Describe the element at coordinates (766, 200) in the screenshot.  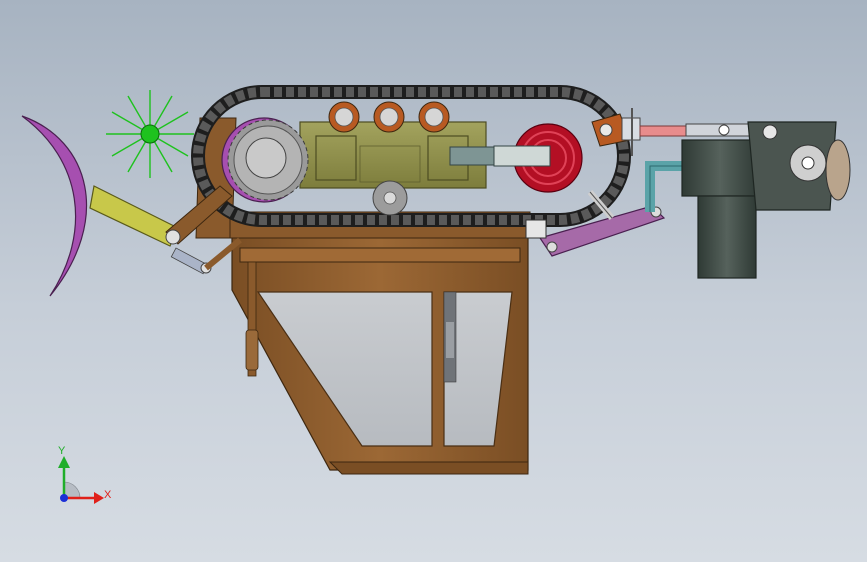
I see `motor-assembly` at that location.